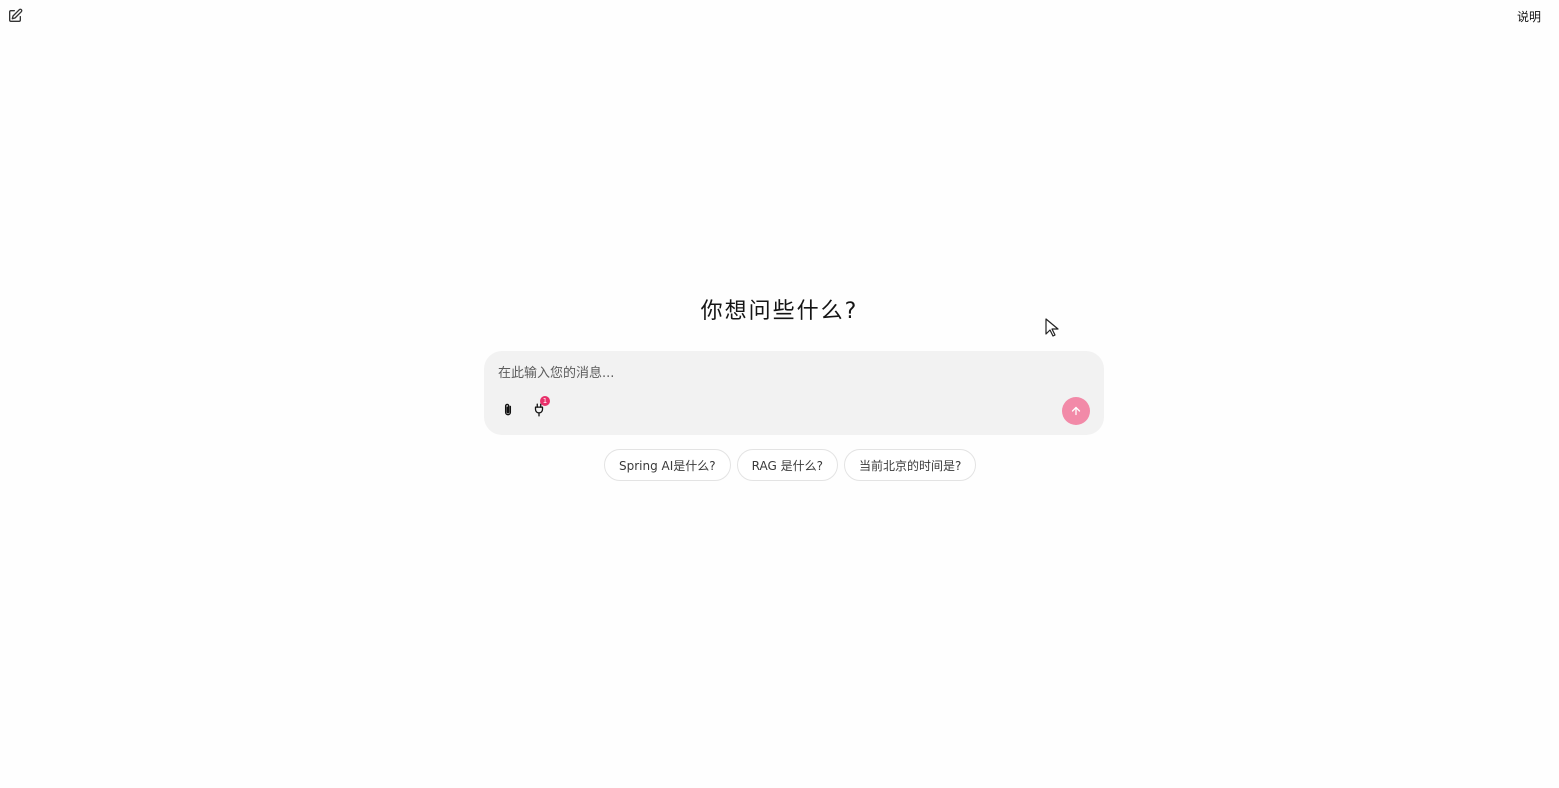 Image resolution: width=1559 pixels, height=788 pixels. I want to click on arrow-up-icon, so click(1076, 411).